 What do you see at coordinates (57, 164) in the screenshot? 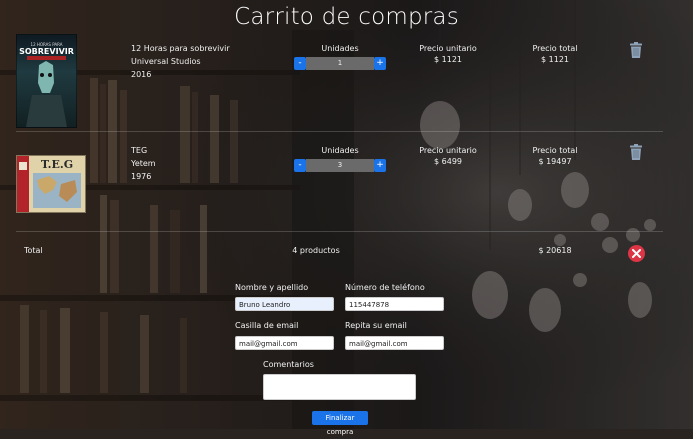
I see `cover-title-art: T.E.G` at bounding box center [57, 164].